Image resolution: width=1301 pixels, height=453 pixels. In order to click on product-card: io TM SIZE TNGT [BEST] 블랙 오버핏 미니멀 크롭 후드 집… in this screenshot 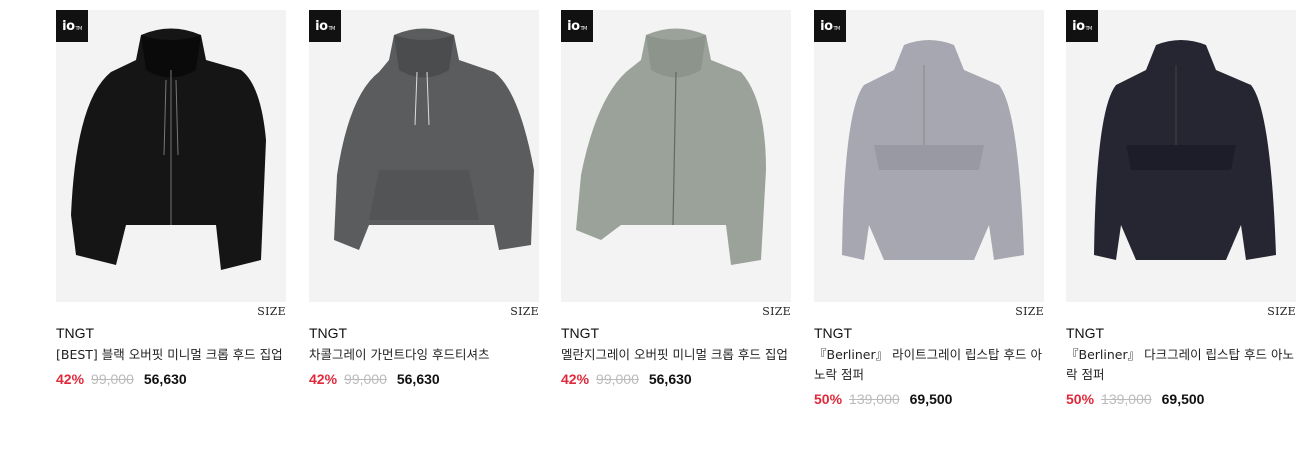, I will do `click(171, 198)`.